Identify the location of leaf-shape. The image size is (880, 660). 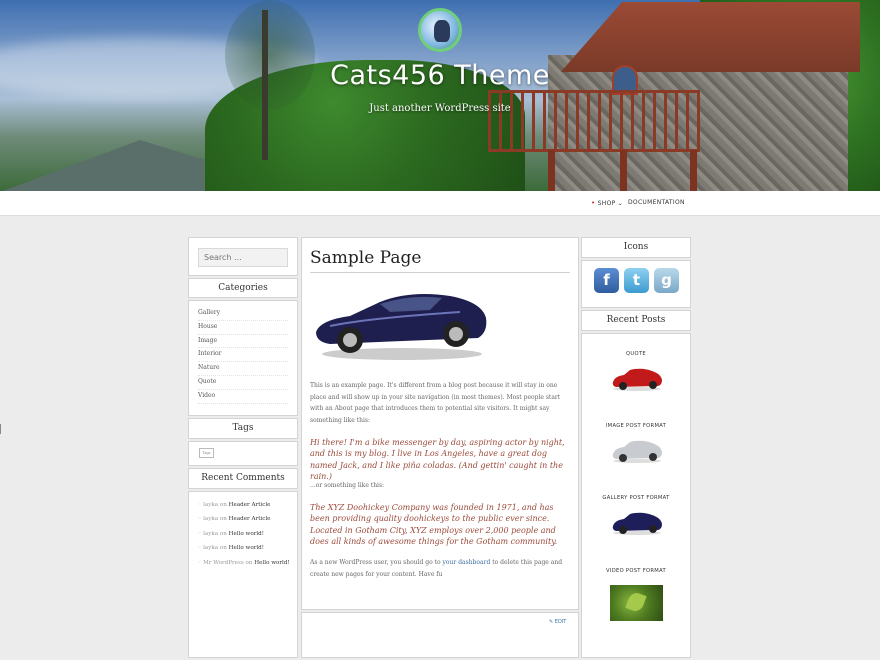
(636, 602).